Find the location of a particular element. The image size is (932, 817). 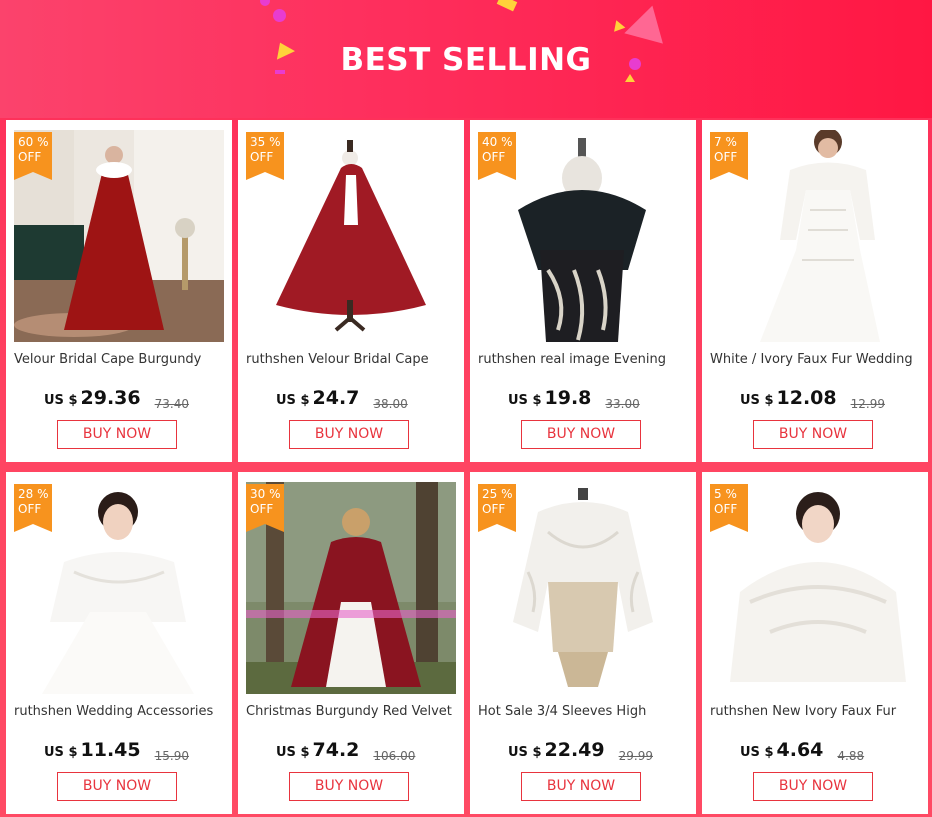

old-price: 15.90 is located at coordinates (171, 756).